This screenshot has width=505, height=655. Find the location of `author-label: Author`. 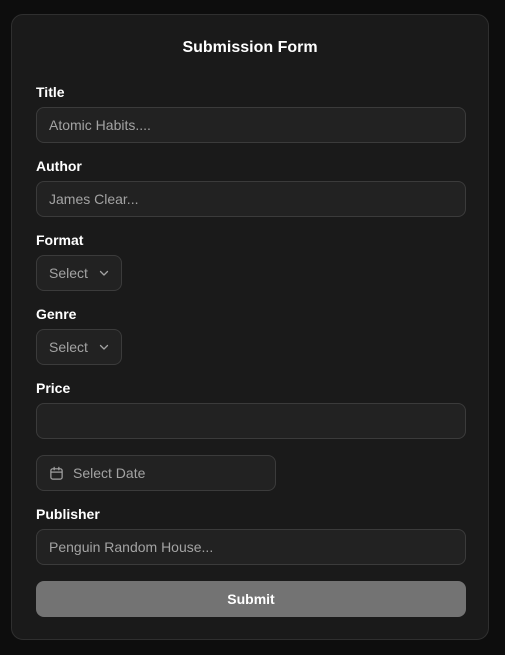

author-label: Author is located at coordinates (59, 166).